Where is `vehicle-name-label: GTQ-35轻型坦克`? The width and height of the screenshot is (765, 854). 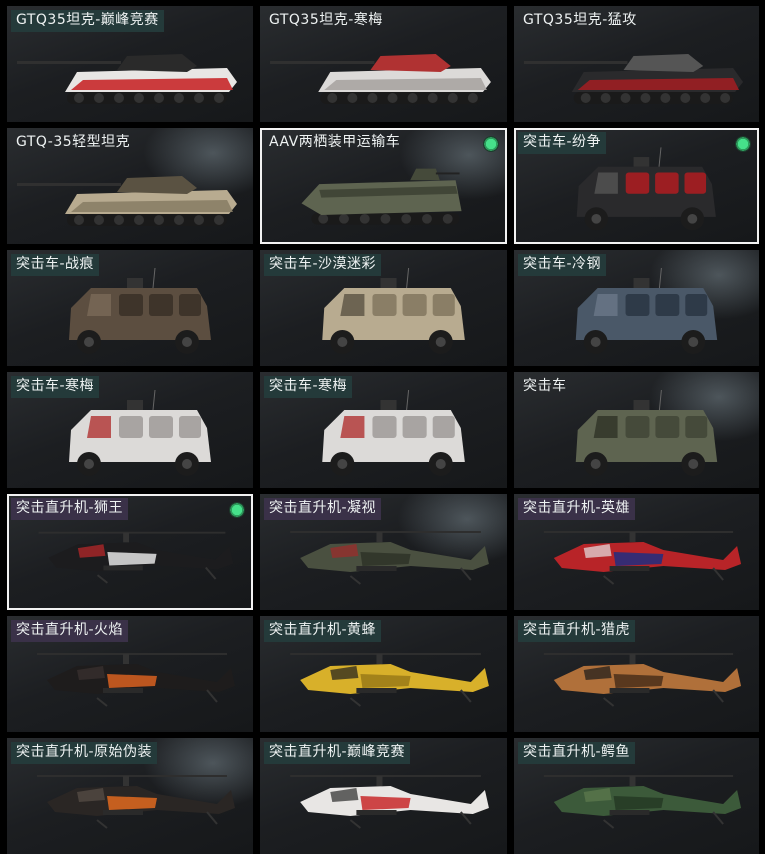
vehicle-name-label: GTQ-35轻型坦克 is located at coordinates (73, 142).